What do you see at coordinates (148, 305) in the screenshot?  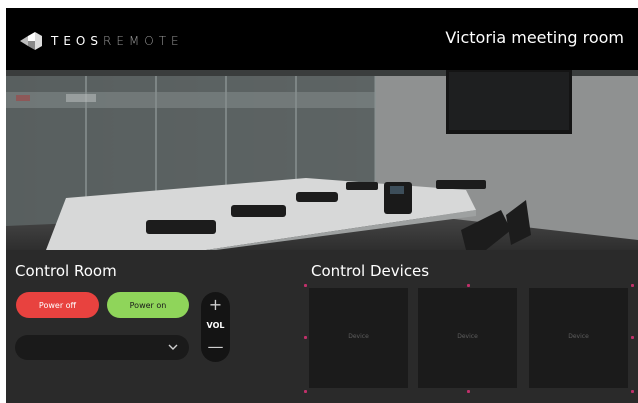 I see `power-on-button: Power on` at bounding box center [148, 305].